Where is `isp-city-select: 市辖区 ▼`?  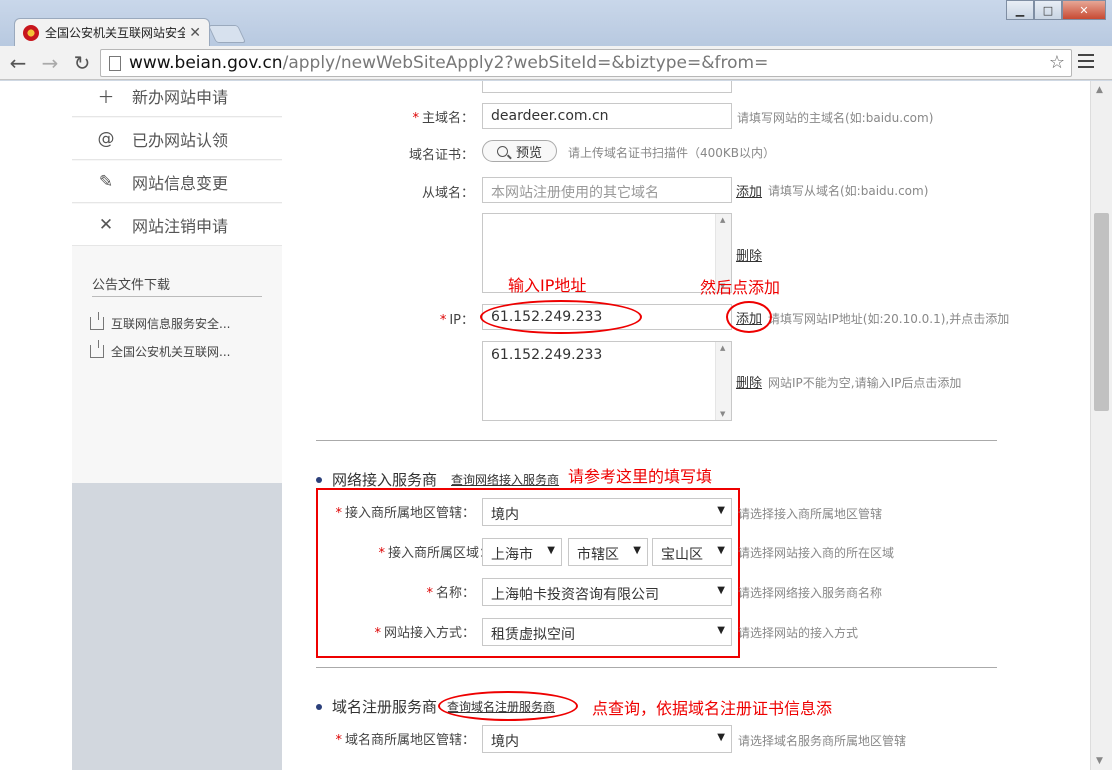 isp-city-select: 市辖区 ▼ is located at coordinates (608, 552).